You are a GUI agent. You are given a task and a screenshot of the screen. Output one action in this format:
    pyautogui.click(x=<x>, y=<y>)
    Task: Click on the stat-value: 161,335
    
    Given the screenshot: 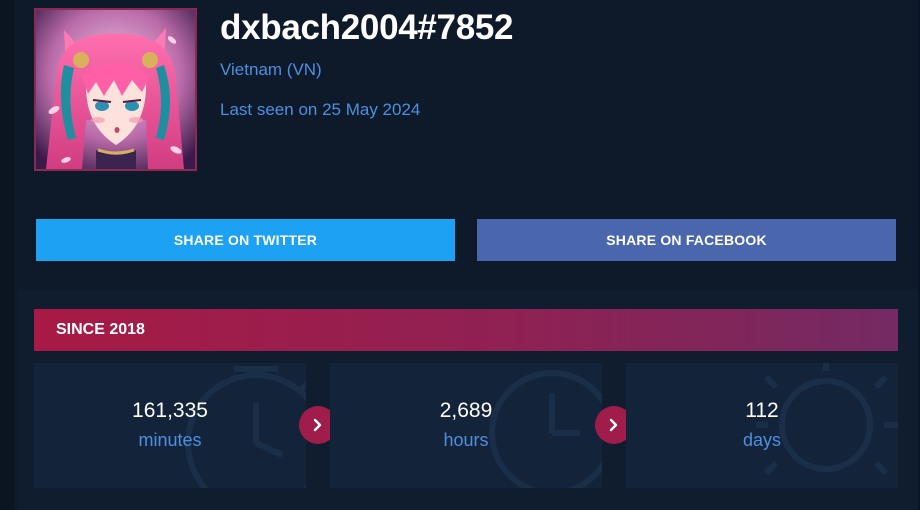 What is the action you would take?
    pyautogui.click(x=170, y=410)
    